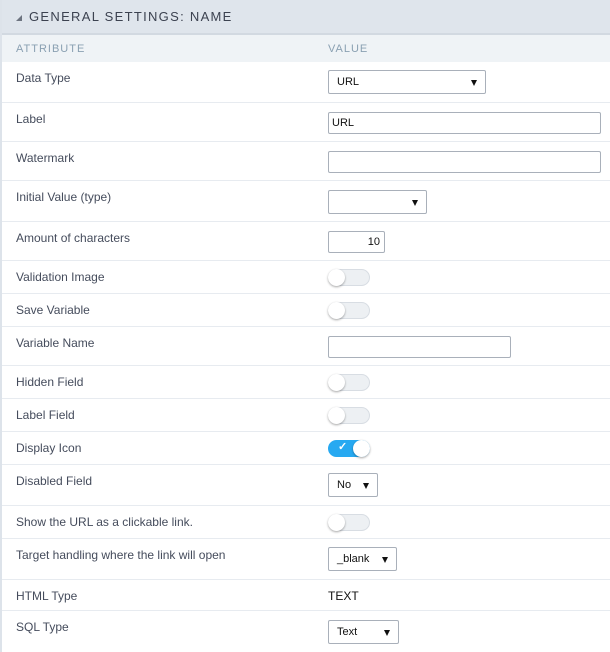 This screenshot has height=652, width=610. I want to click on row-label-field: Label Field, so click(306, 415).